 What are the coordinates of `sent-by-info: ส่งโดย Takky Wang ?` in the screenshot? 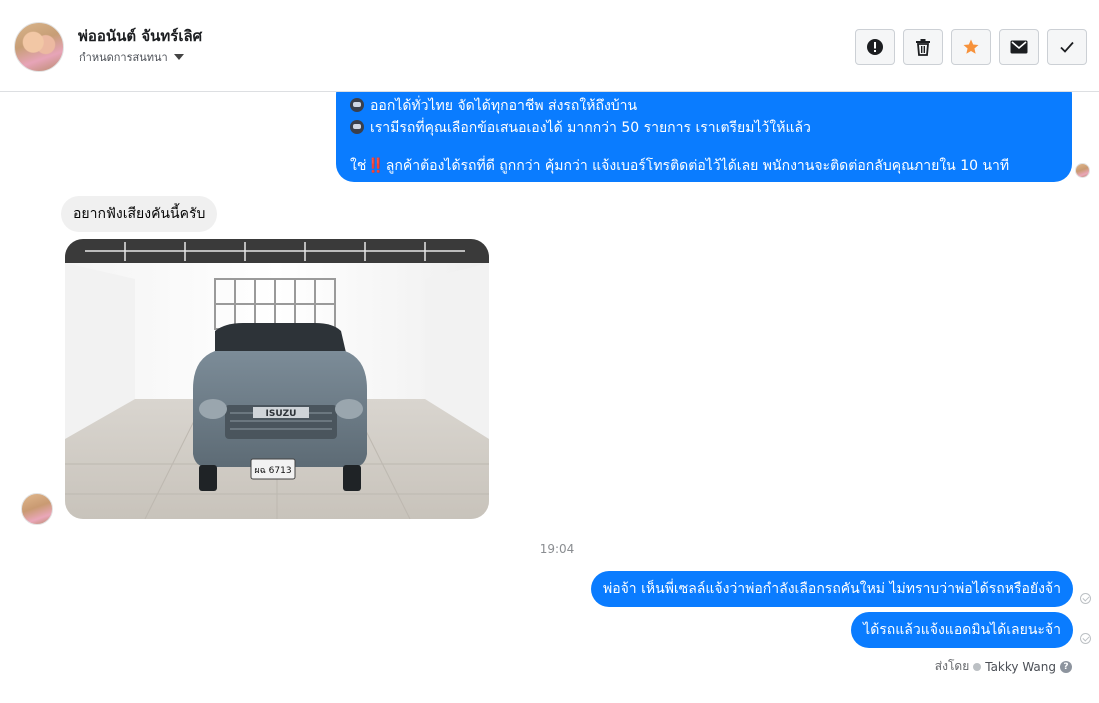 It's located at (1003, 666).